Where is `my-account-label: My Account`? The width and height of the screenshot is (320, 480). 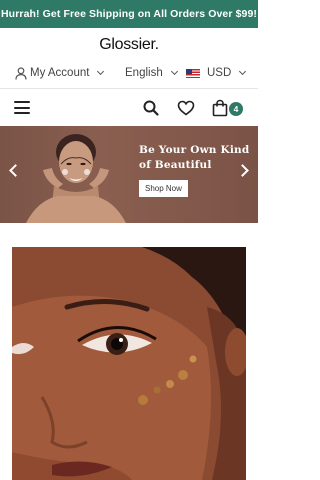
my-account-label: My Account is located at coordinates (60, 73).